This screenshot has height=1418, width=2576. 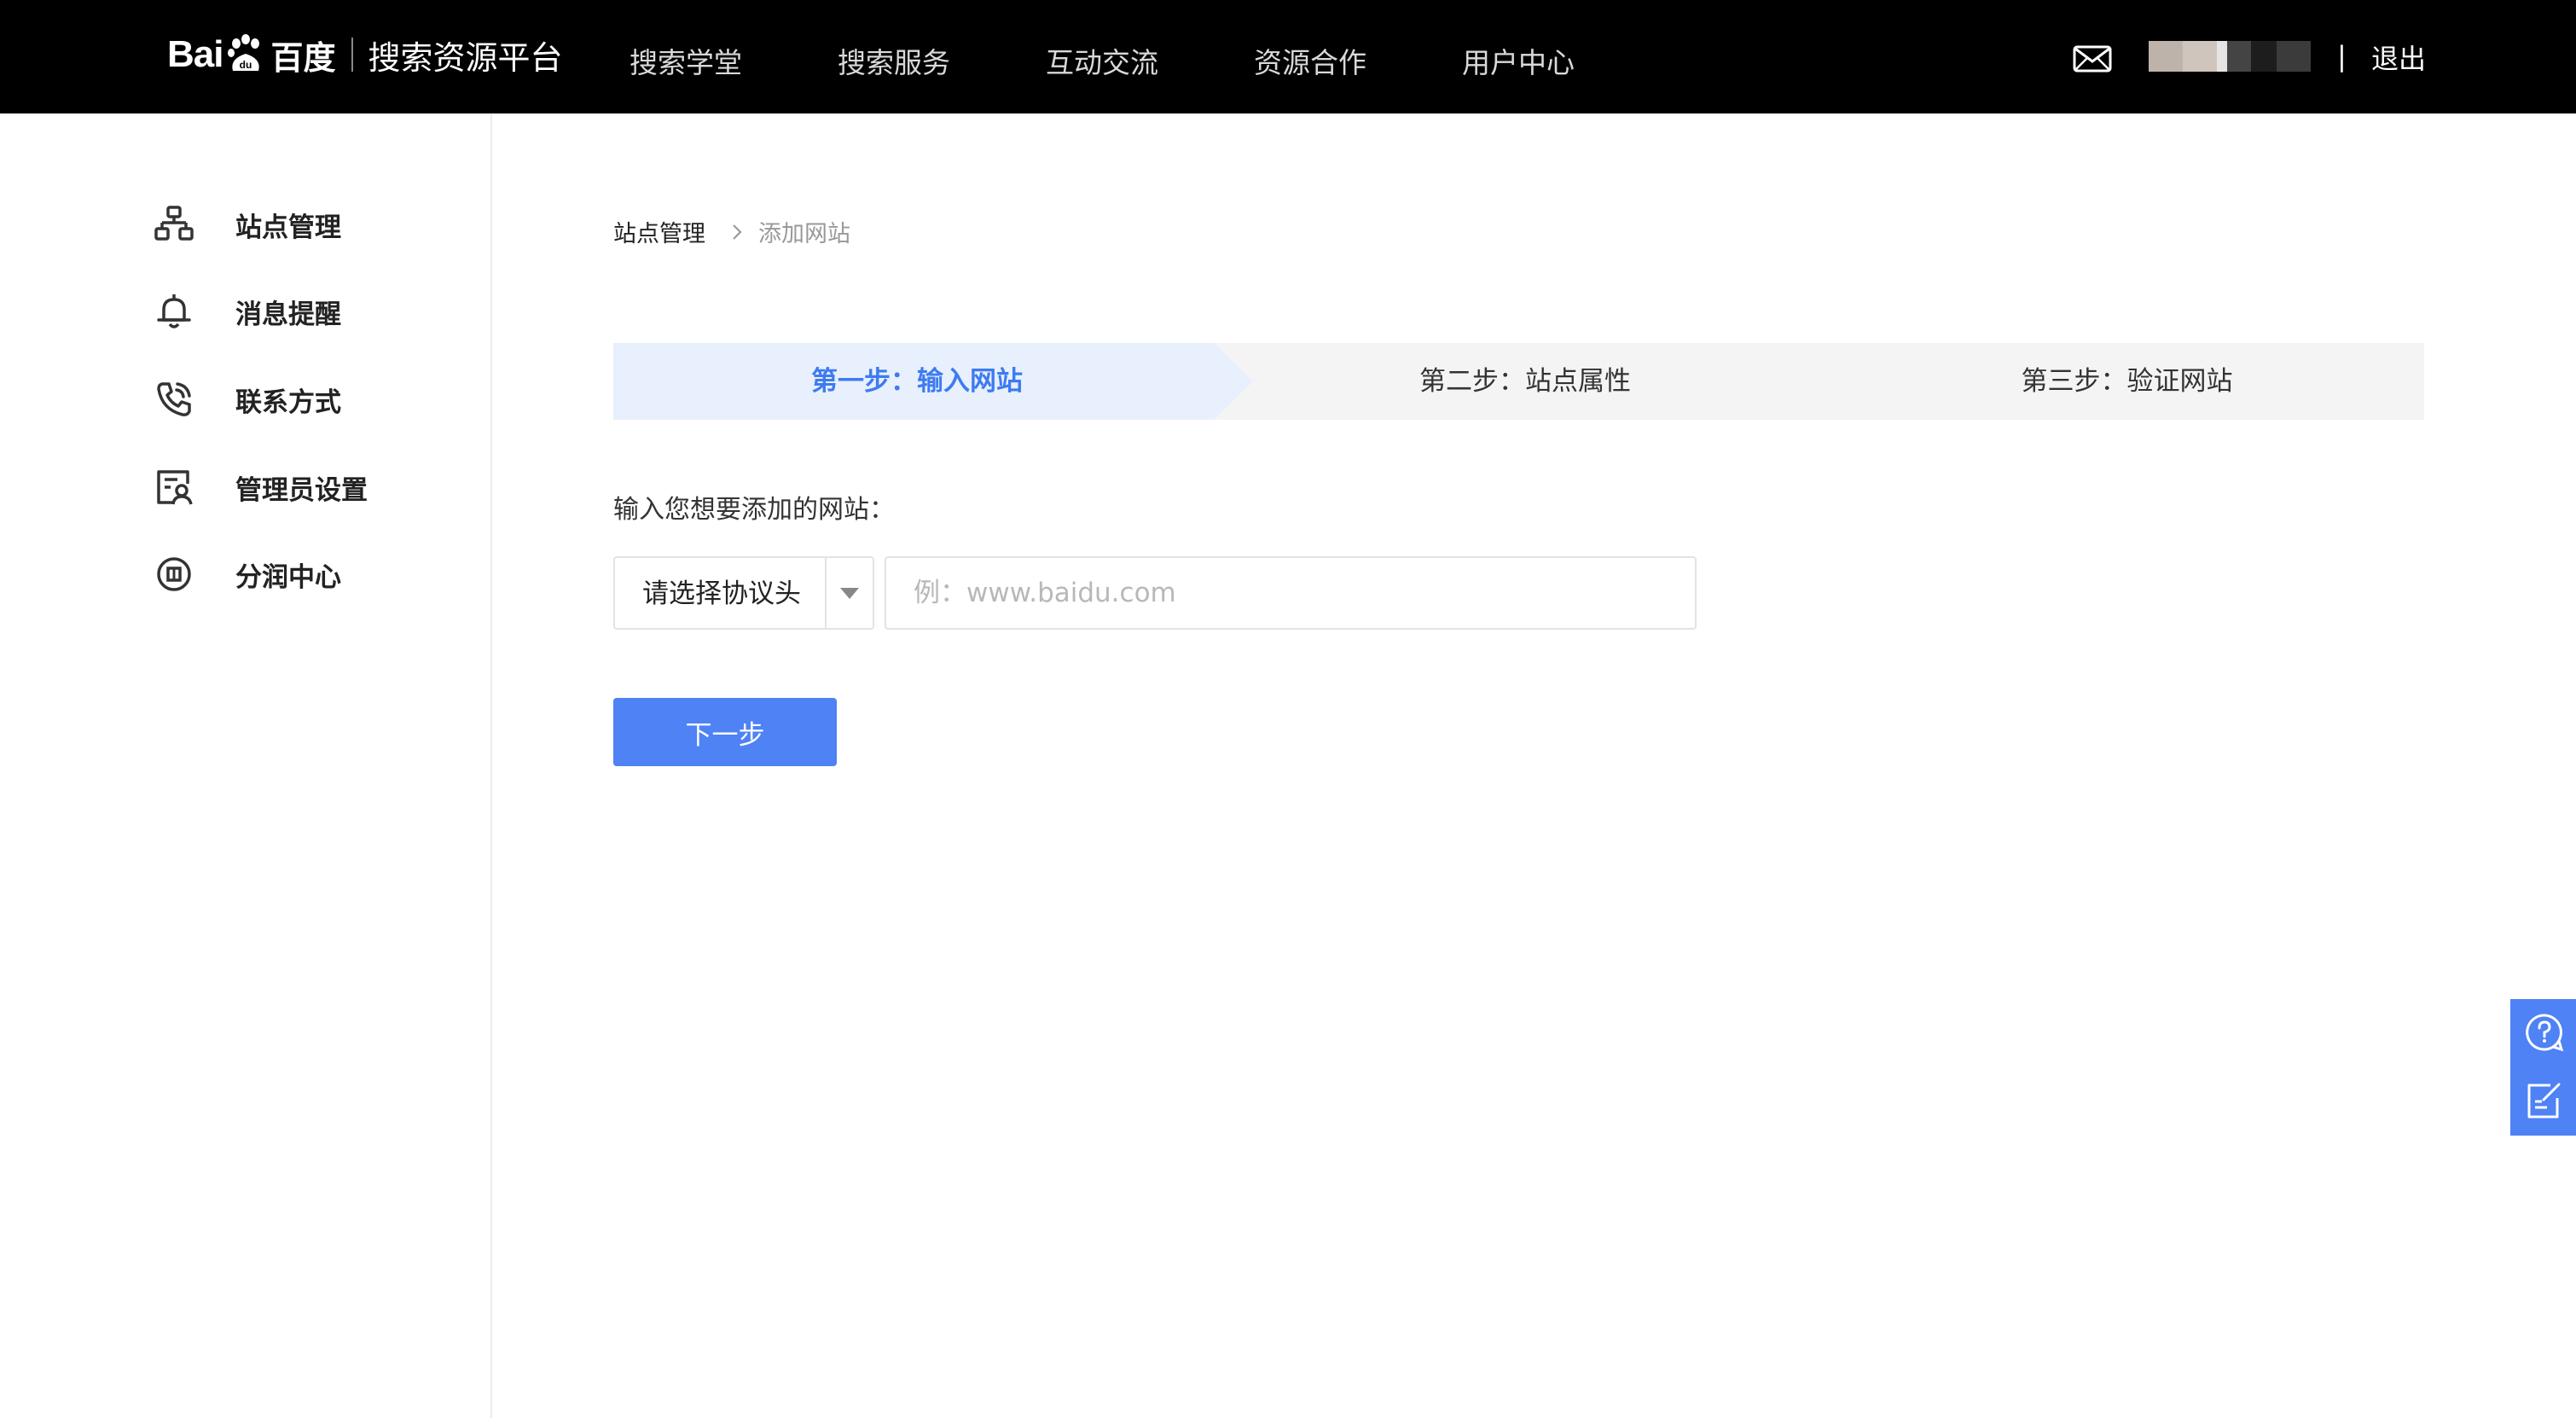 I want to click on sidebar-item-admin-settings: 管理员设置, so click(x=261, y=487).